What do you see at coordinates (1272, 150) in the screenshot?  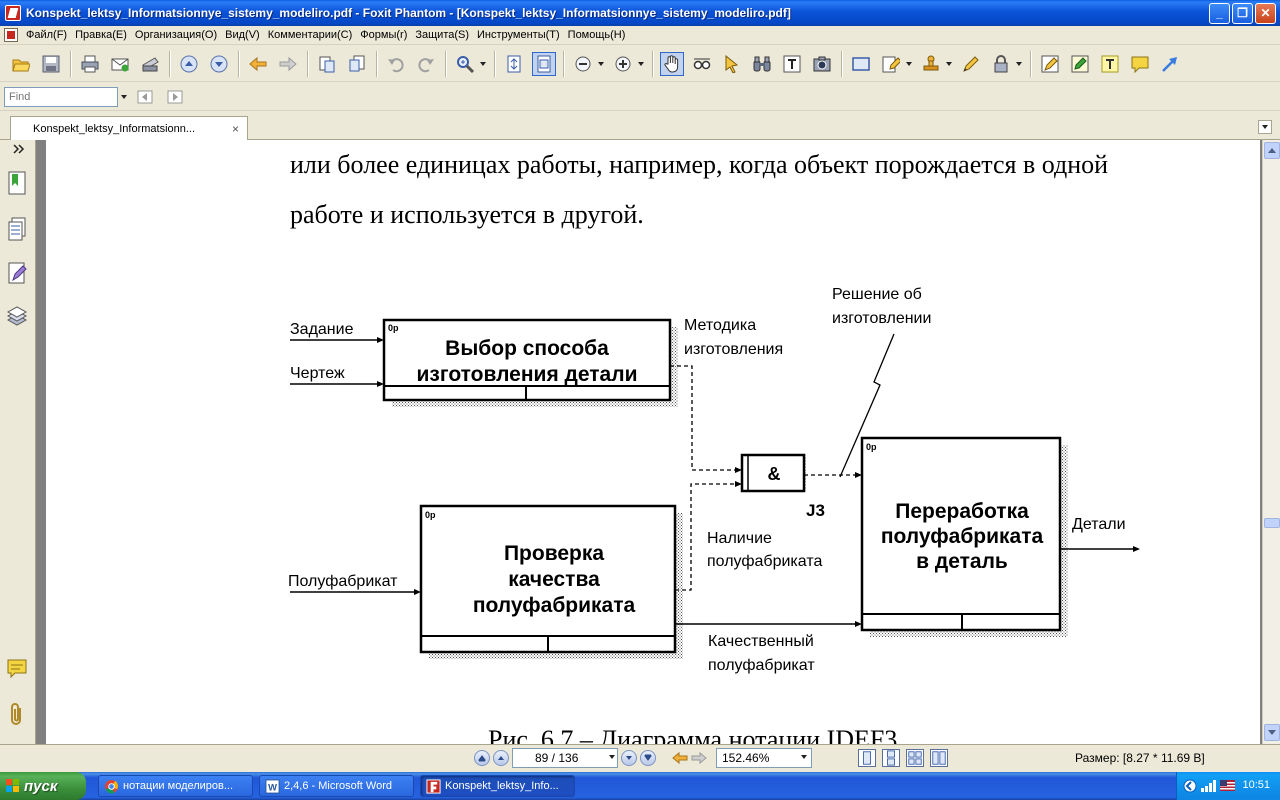 I see `scroll-up-button` at bounding box center [1272, 150].